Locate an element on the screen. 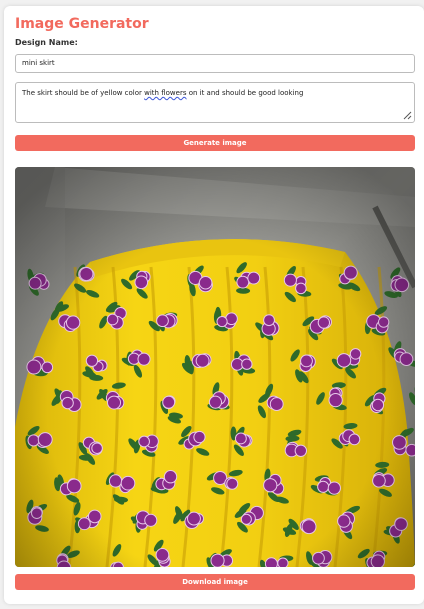 This screenshot has height=609, width=424. resize-grip-icon is located at coordinates (407, 115).